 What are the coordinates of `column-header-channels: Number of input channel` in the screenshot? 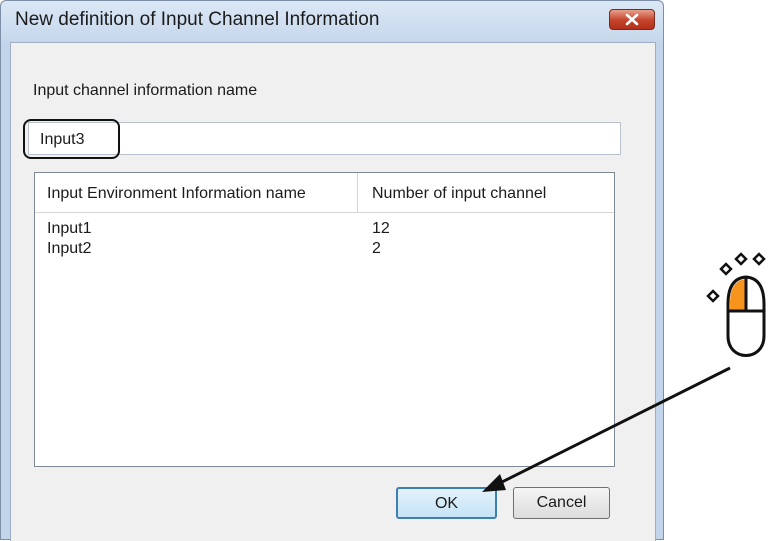 It's located at (486, 193).